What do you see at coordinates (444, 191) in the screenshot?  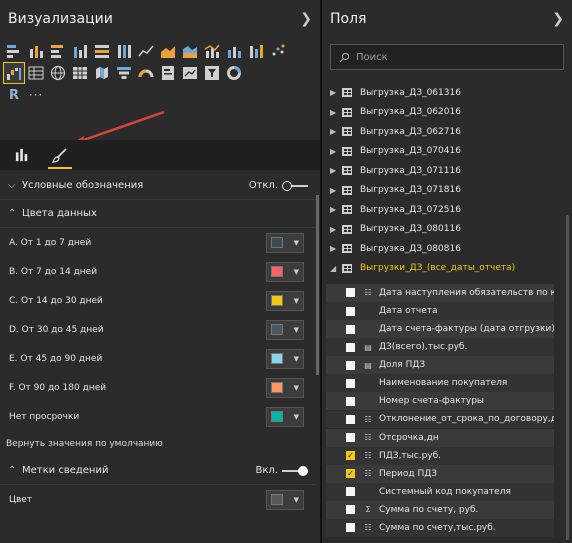 I see `table-item: ▶ Выгрузка_ДЗ_071816` at bounding box center [444, 191].